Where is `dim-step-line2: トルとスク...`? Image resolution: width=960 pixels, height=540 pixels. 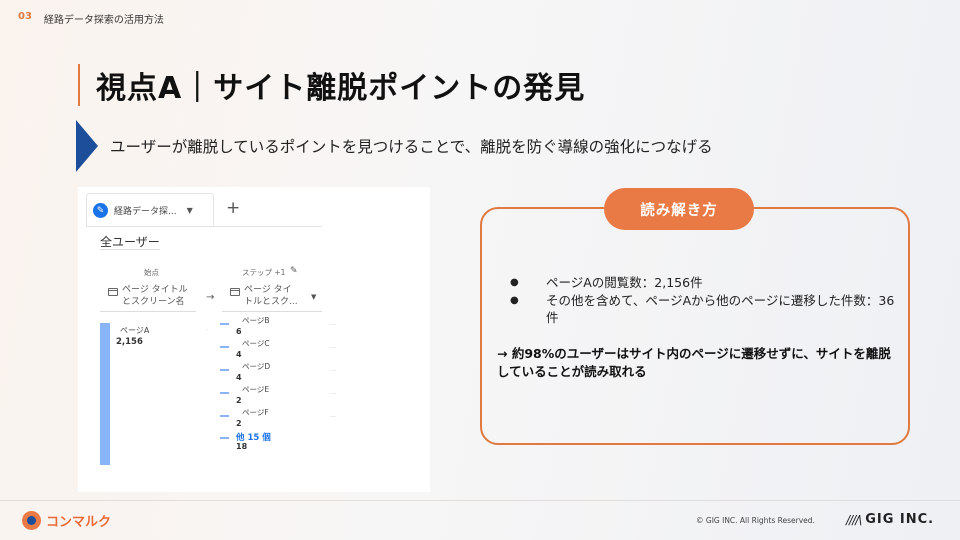
dim-step-line2: トルとスク... is located at coordinates (271, 302).